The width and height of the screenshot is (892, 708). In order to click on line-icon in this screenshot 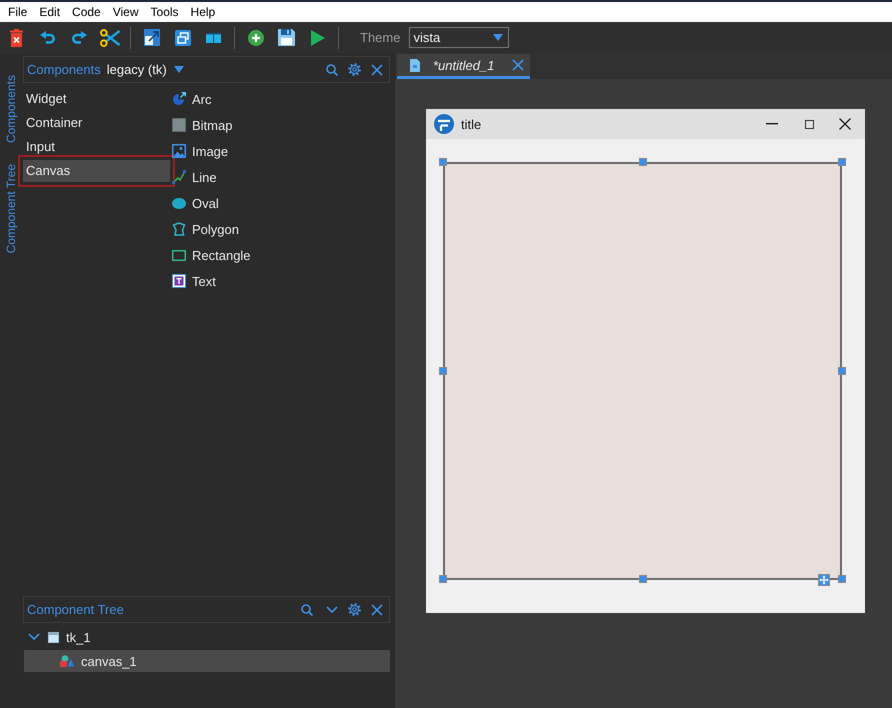, I will do `click(179, 177)`.